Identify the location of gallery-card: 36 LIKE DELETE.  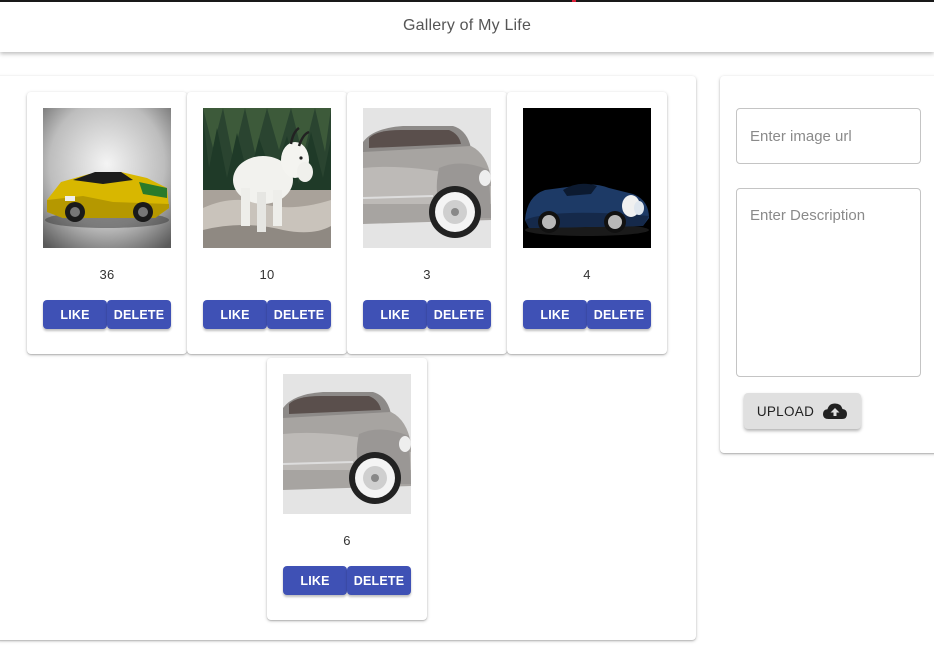
(107, 223).